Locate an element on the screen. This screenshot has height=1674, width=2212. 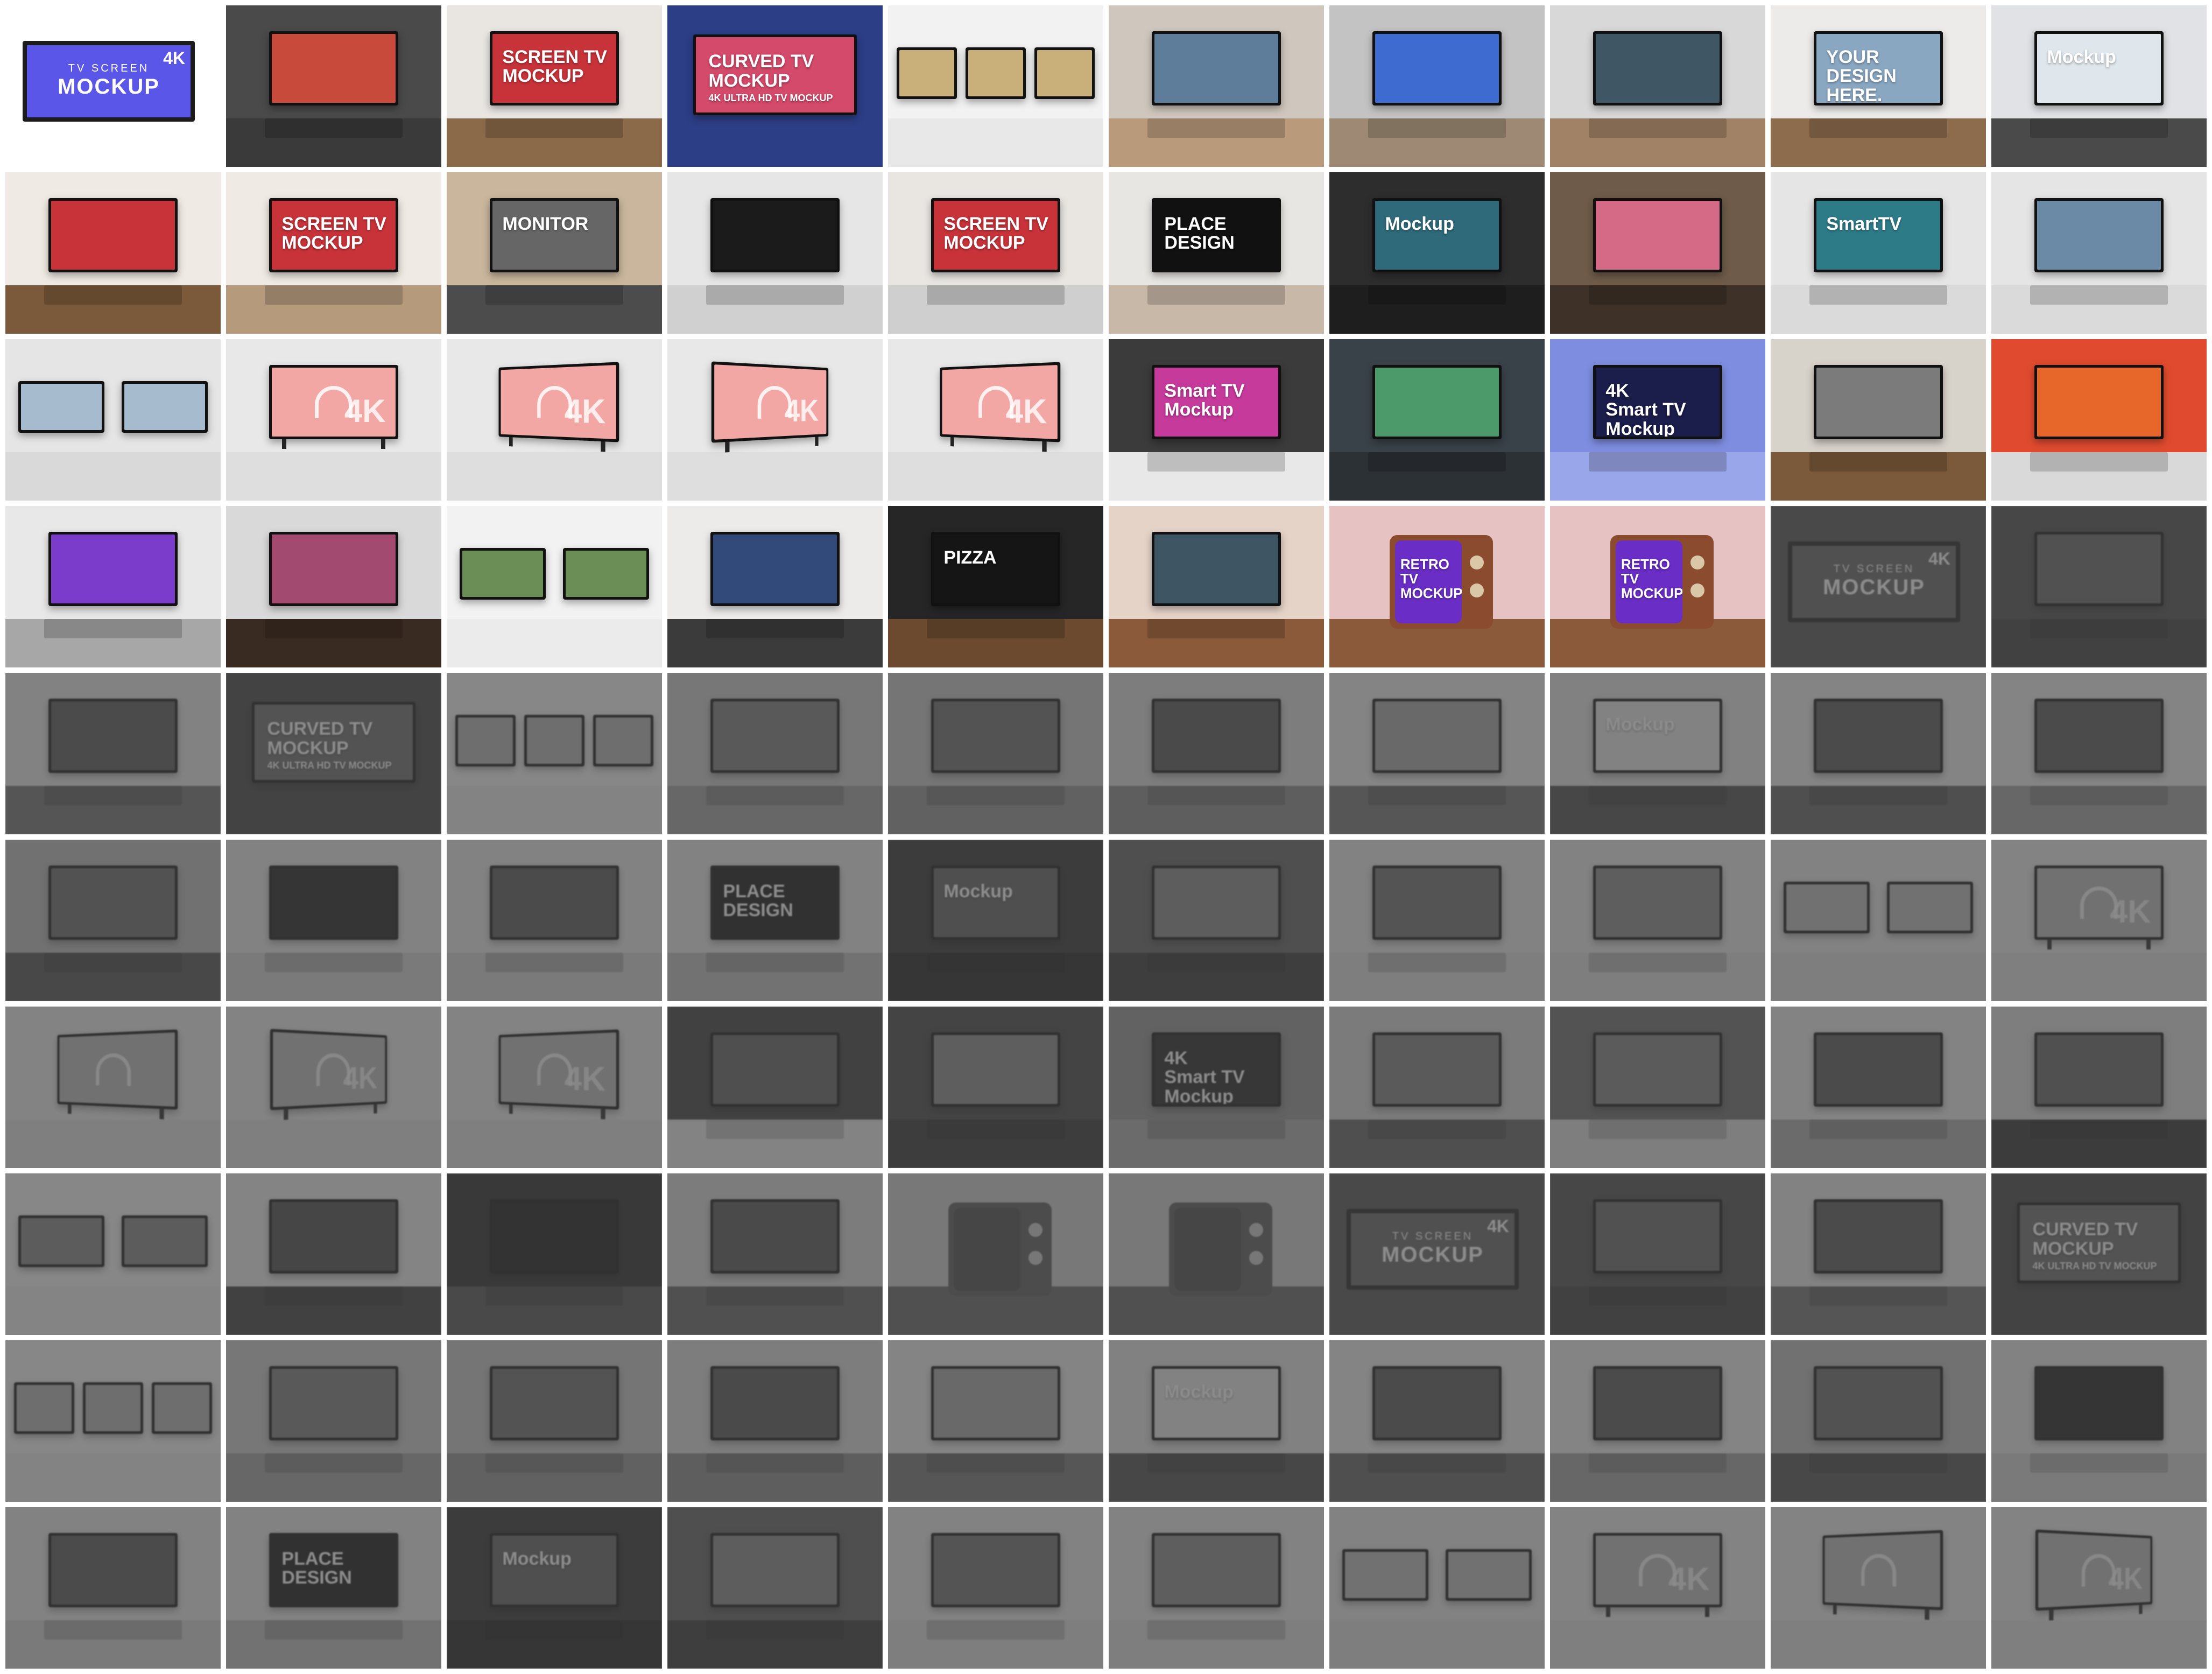
mockup-thumbnail: YOUR DESIGN HERE. is located at coordinates (1878, 86).